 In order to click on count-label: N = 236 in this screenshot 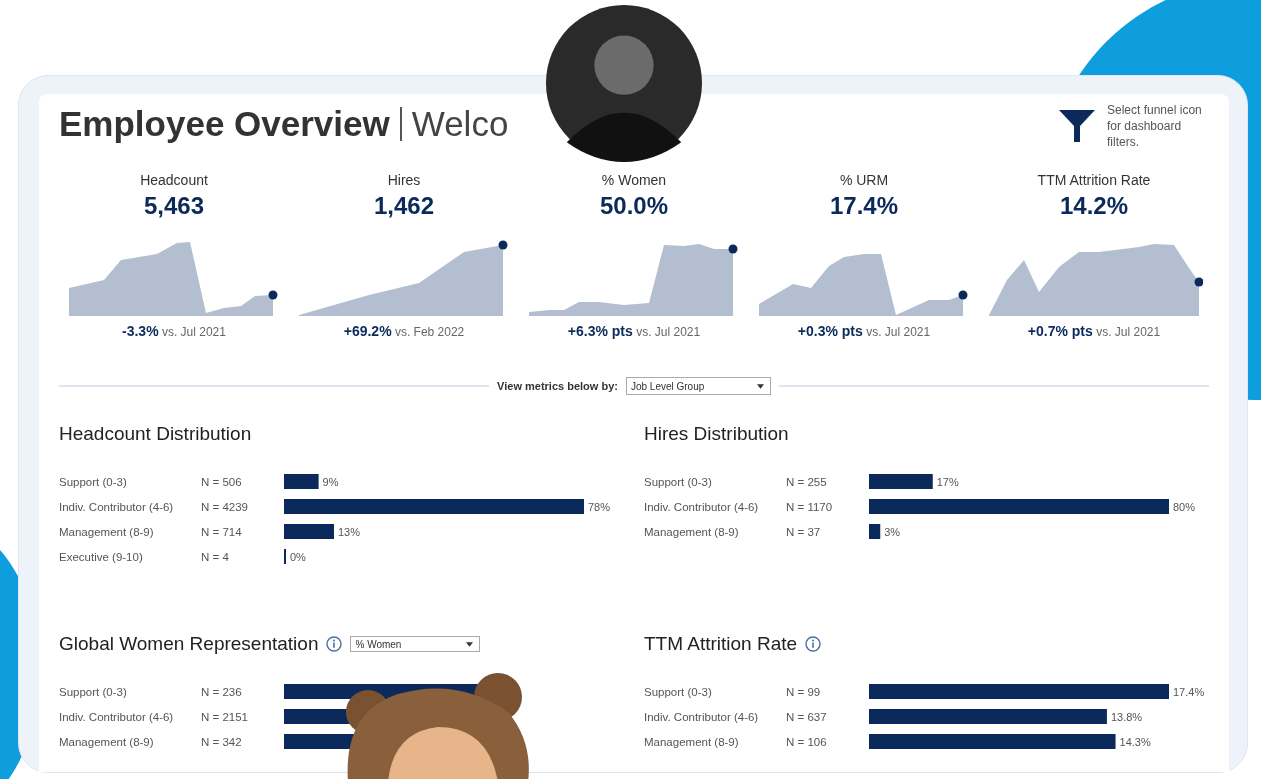, I will do `click(221, 691)`.